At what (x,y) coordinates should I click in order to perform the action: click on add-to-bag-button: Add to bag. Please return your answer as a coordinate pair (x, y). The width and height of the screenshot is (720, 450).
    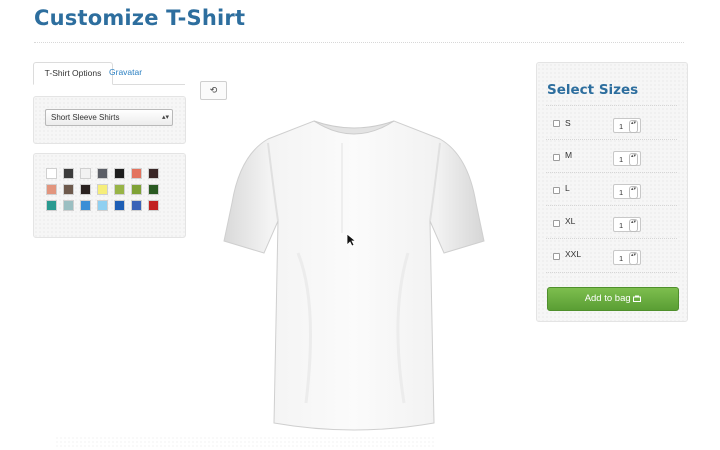
    Looking at the image, I should click on (613, 299).